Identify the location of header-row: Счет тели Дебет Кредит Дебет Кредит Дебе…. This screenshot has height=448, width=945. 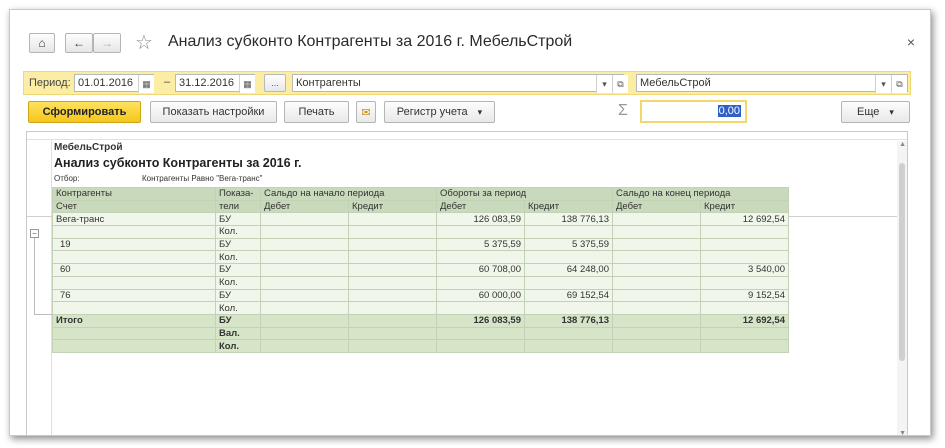
(420, 206).